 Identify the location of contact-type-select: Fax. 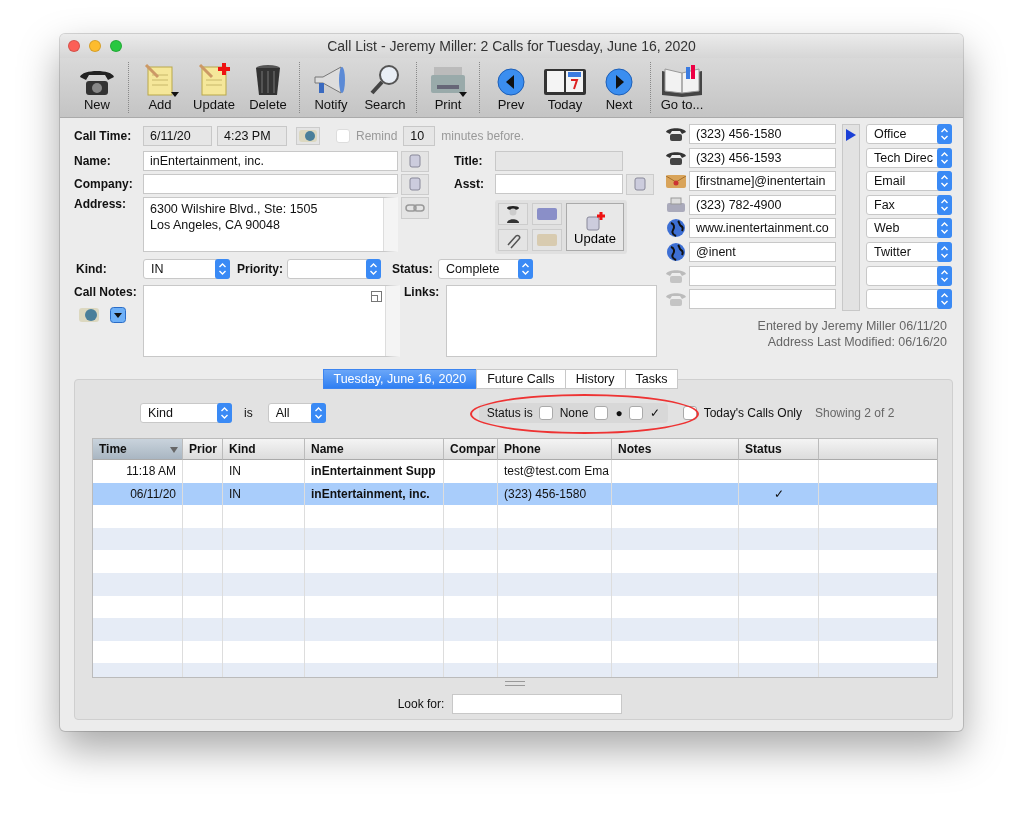
(909, 204).